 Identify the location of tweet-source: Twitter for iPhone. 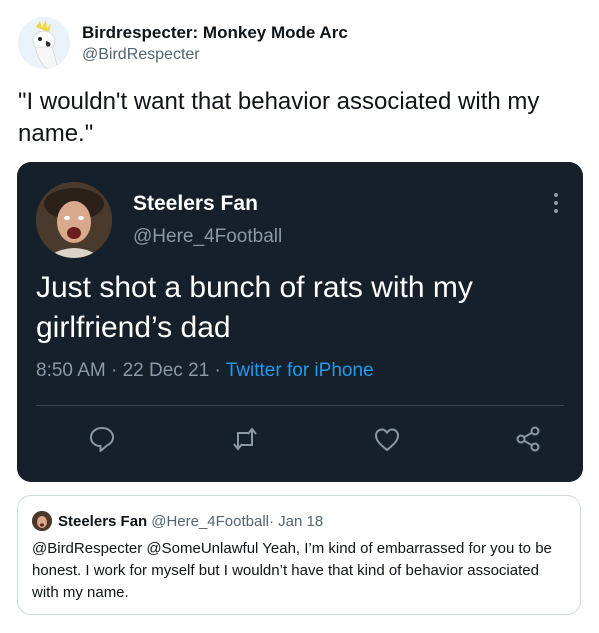
(300, 370).